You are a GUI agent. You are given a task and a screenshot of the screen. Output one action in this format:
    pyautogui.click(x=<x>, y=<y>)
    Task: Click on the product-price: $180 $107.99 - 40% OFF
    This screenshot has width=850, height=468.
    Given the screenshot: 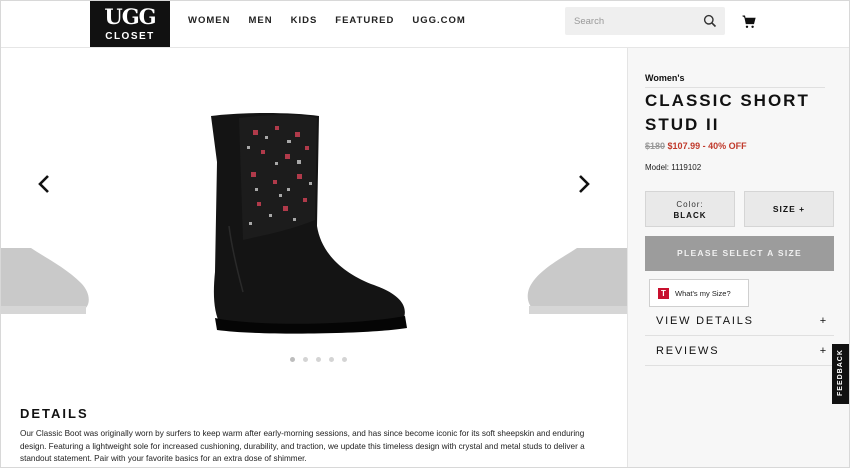 What is the action you would take?
    pyautogui.click(x=696, y=146)
    